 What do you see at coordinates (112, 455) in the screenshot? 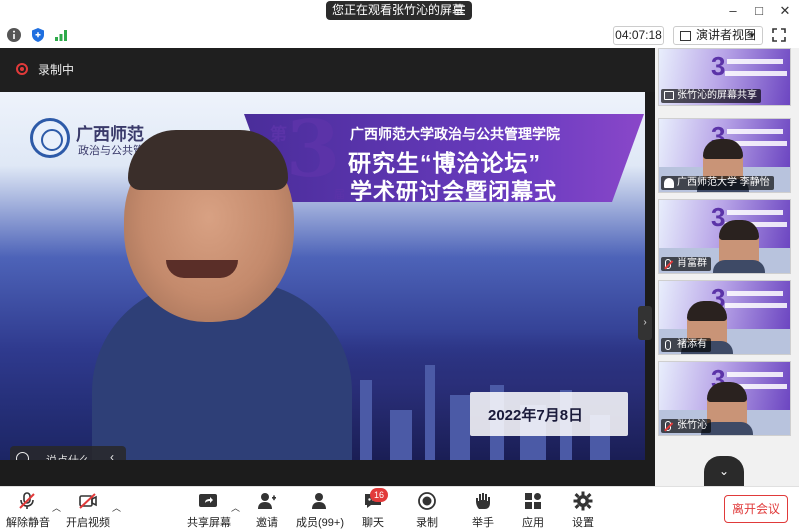
I see `chevron-left-icon: ‹` at bounding box center [112, 455].